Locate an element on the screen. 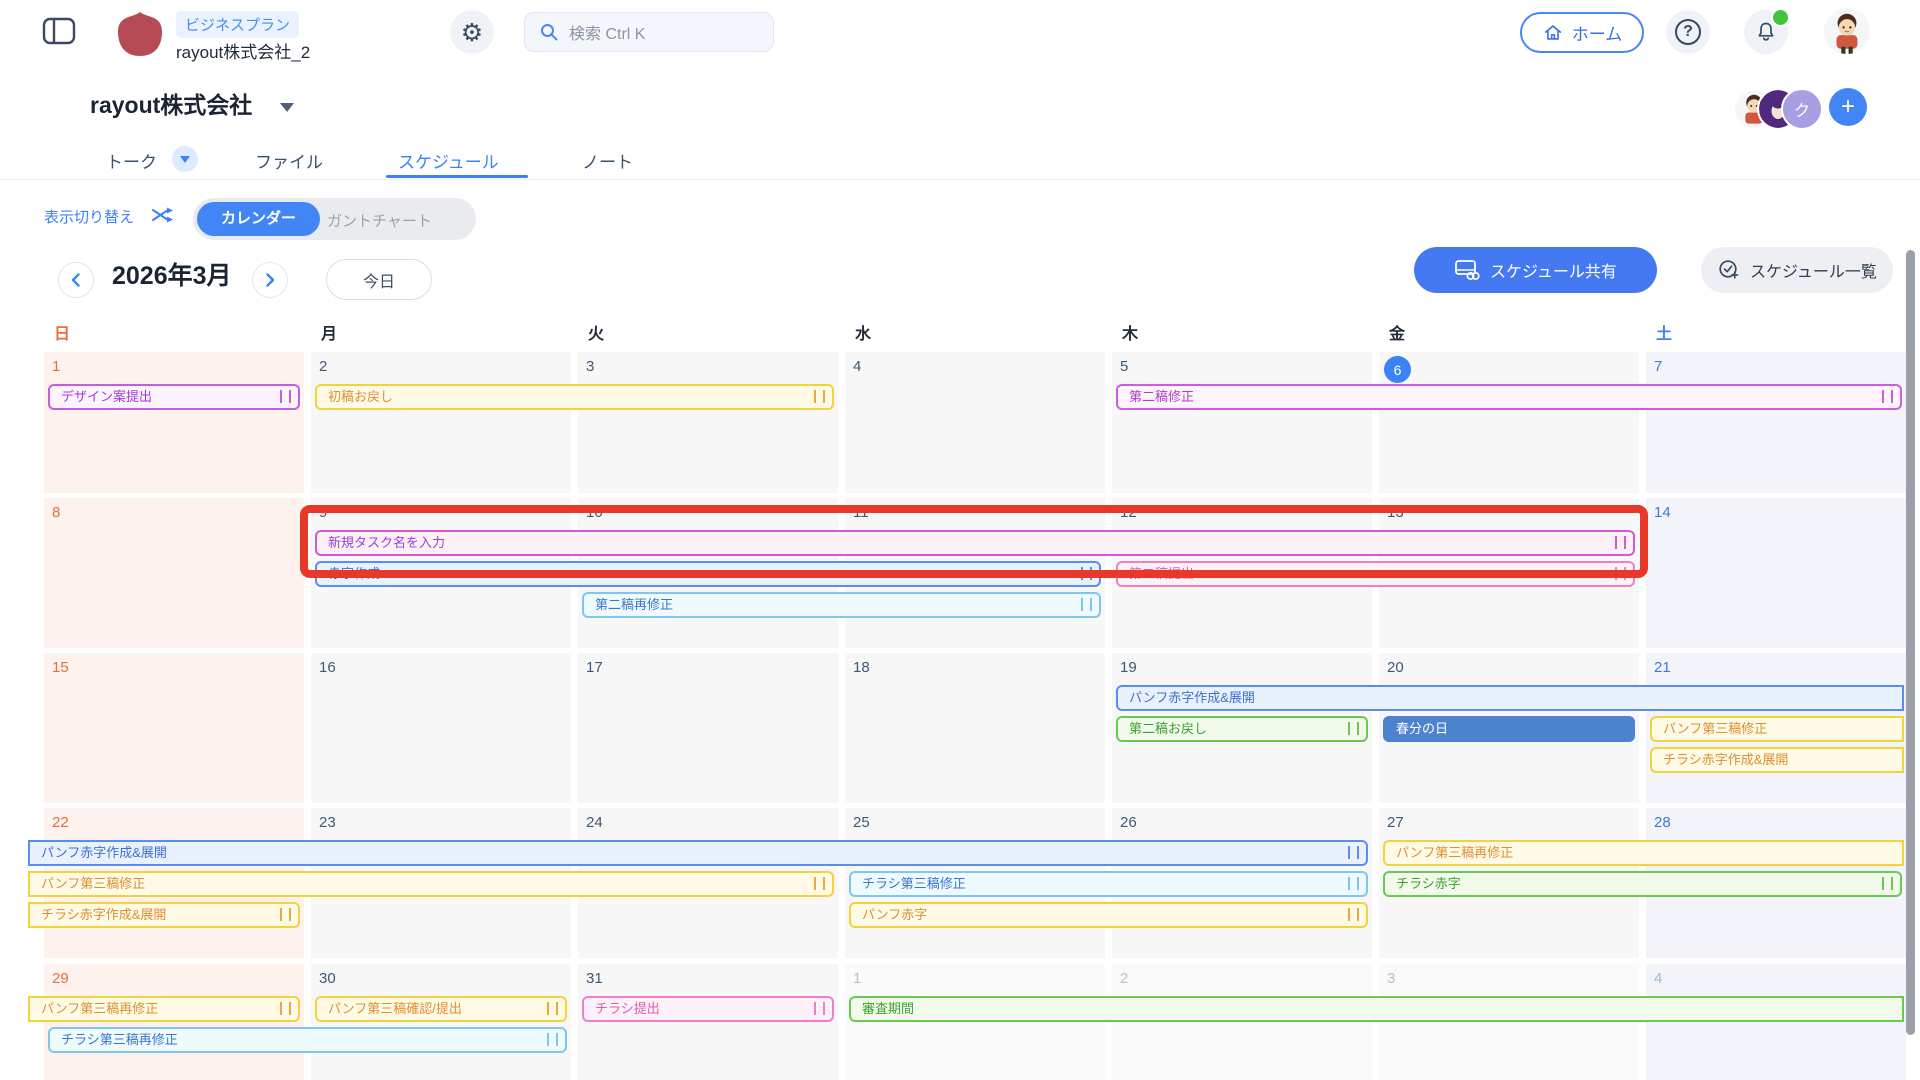 This screenshot has width=1920, height=1080. gantt-view-button: ガントチャート is located at coordinates (379, 220).